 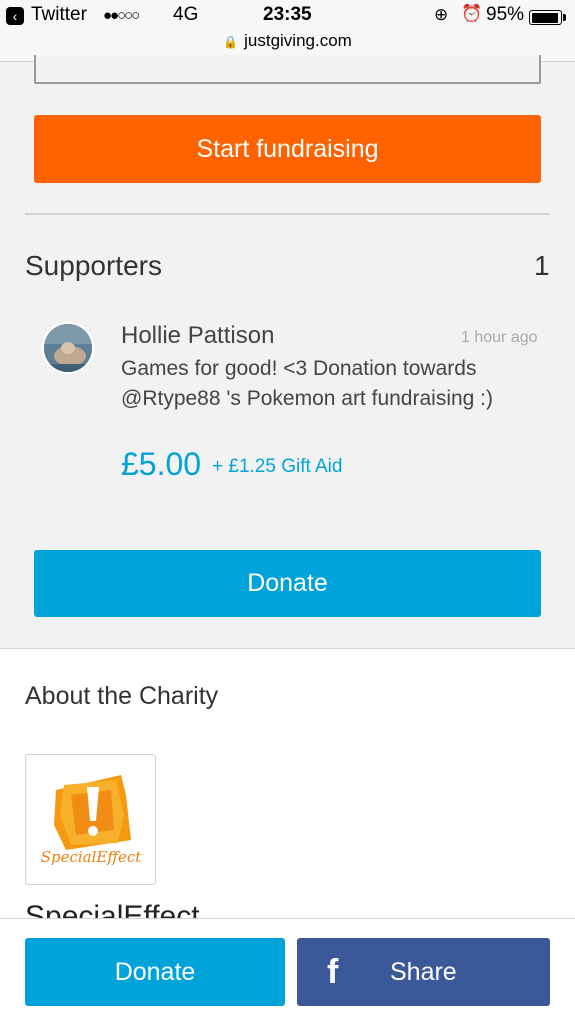 I want to click on facebook-share-button: f Share, so click(x=423, y=972).